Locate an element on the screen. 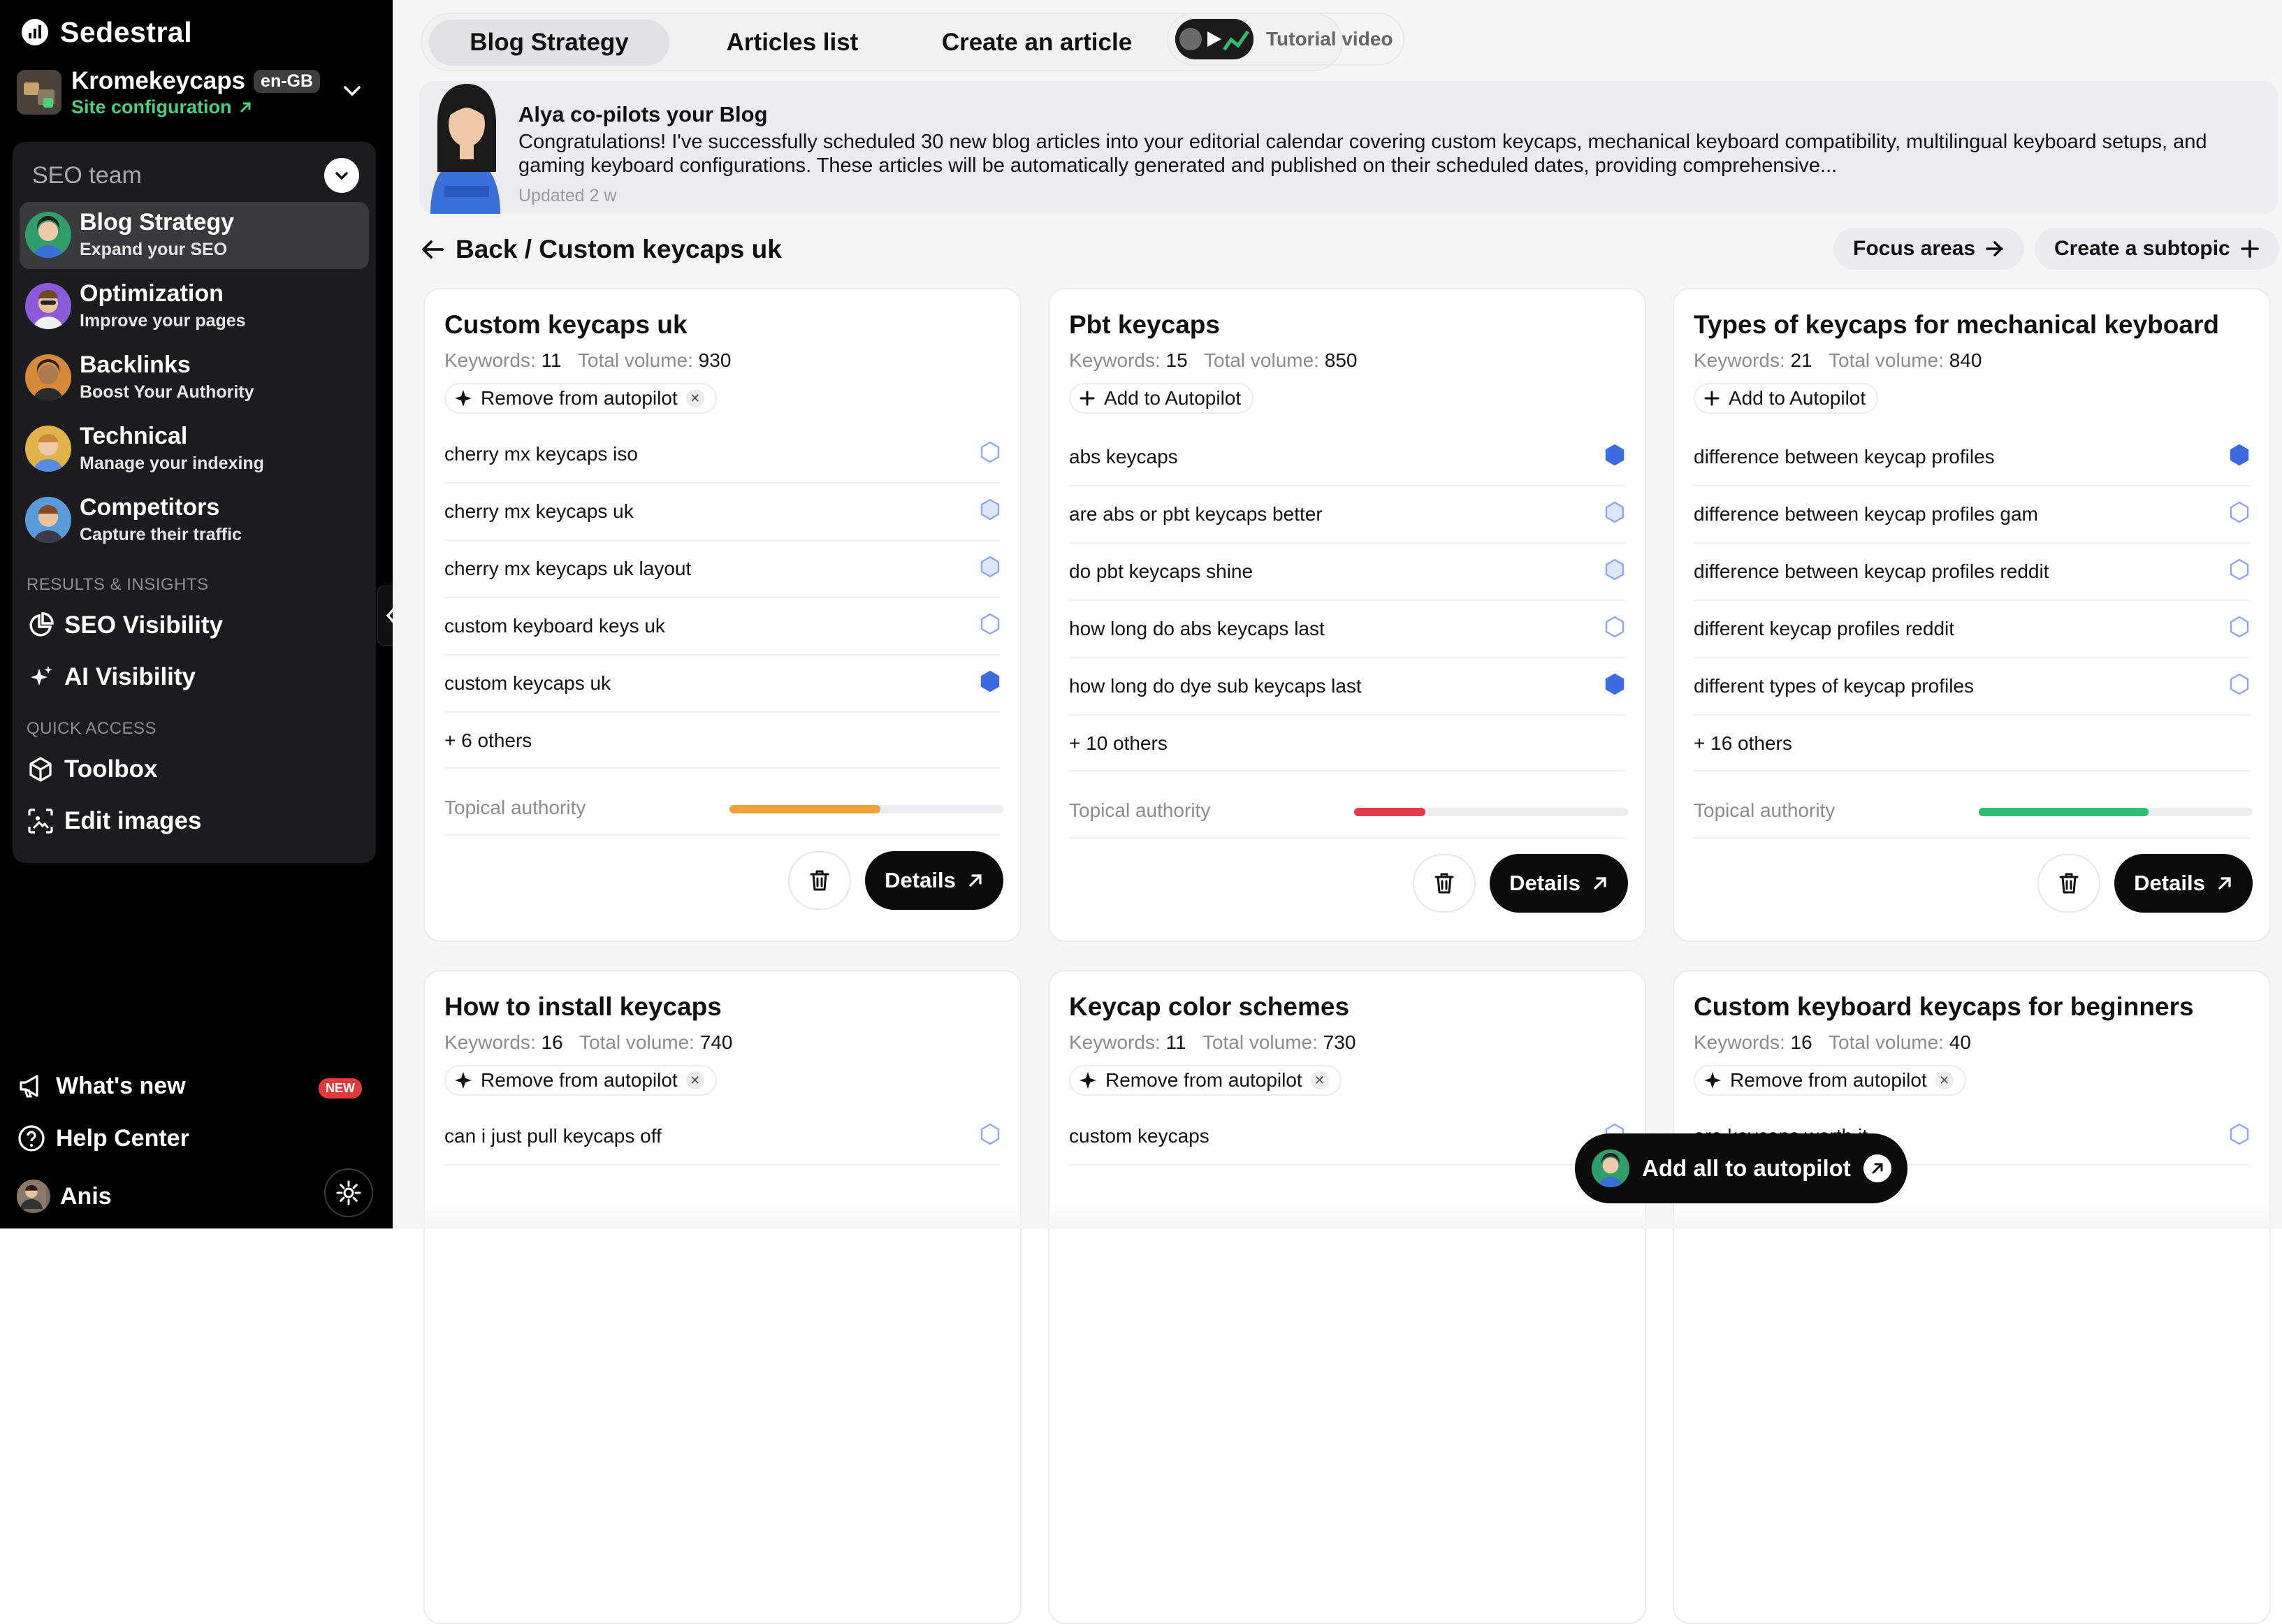 Image resolution: width=2282 pixels, height=1624 pixels. keyword-row: different keycap profiles reddit is located at coordinates (1972, 629).